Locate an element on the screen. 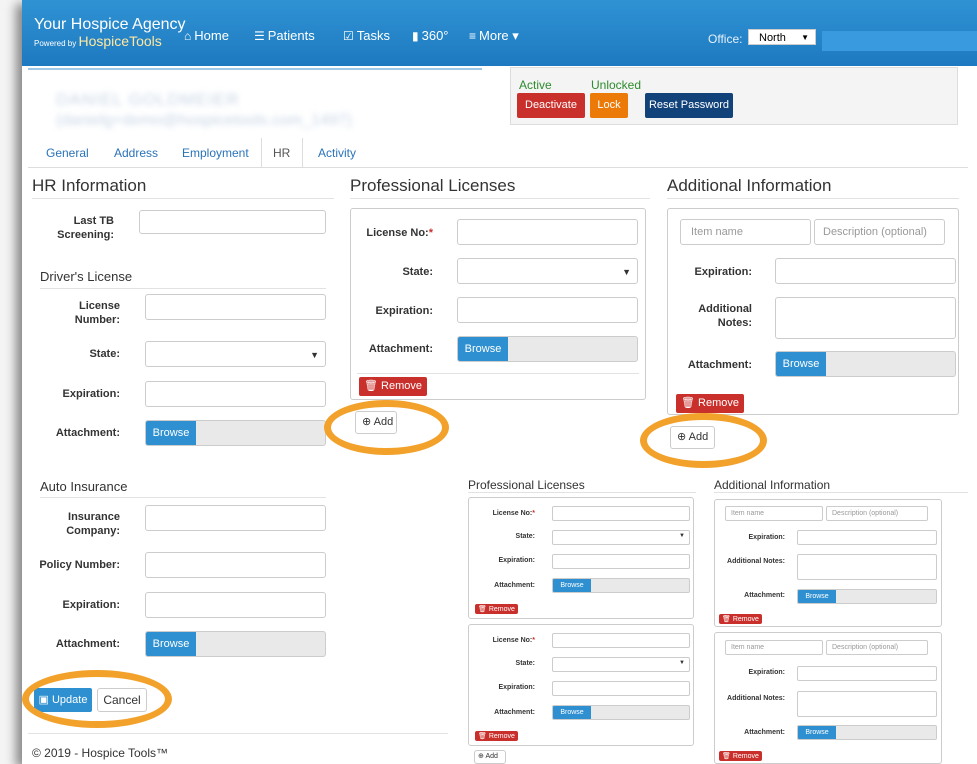 The image size is (977, 764). preview-attachment-label: Attachment: is located at coordinates (514, 712).